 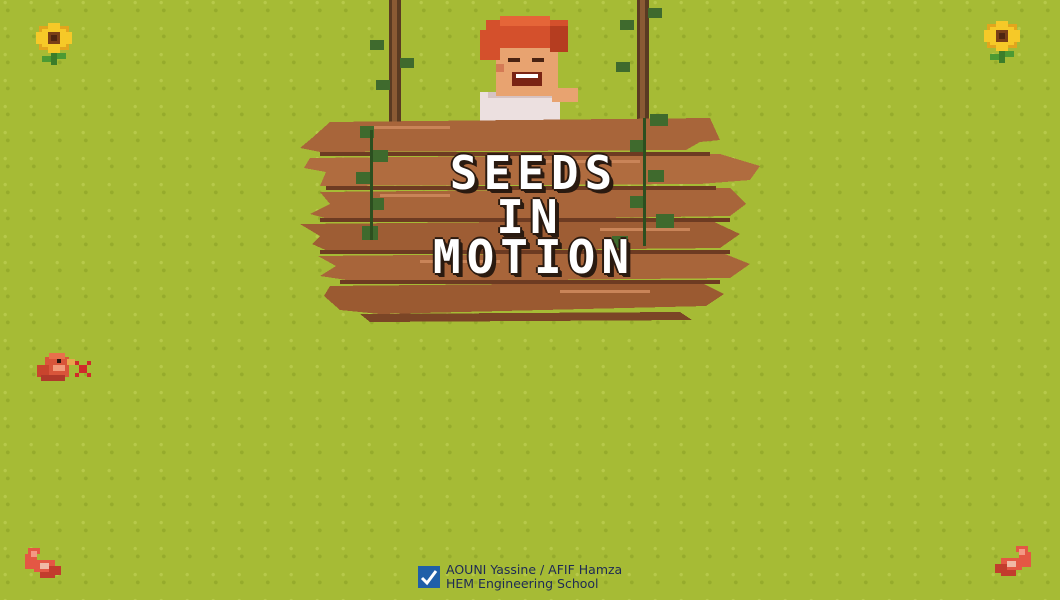 What do you see at coordinates (534, 257) in the screenshot?
I see `game-title-line-3: MOTION` at bounding box center [534, 257].